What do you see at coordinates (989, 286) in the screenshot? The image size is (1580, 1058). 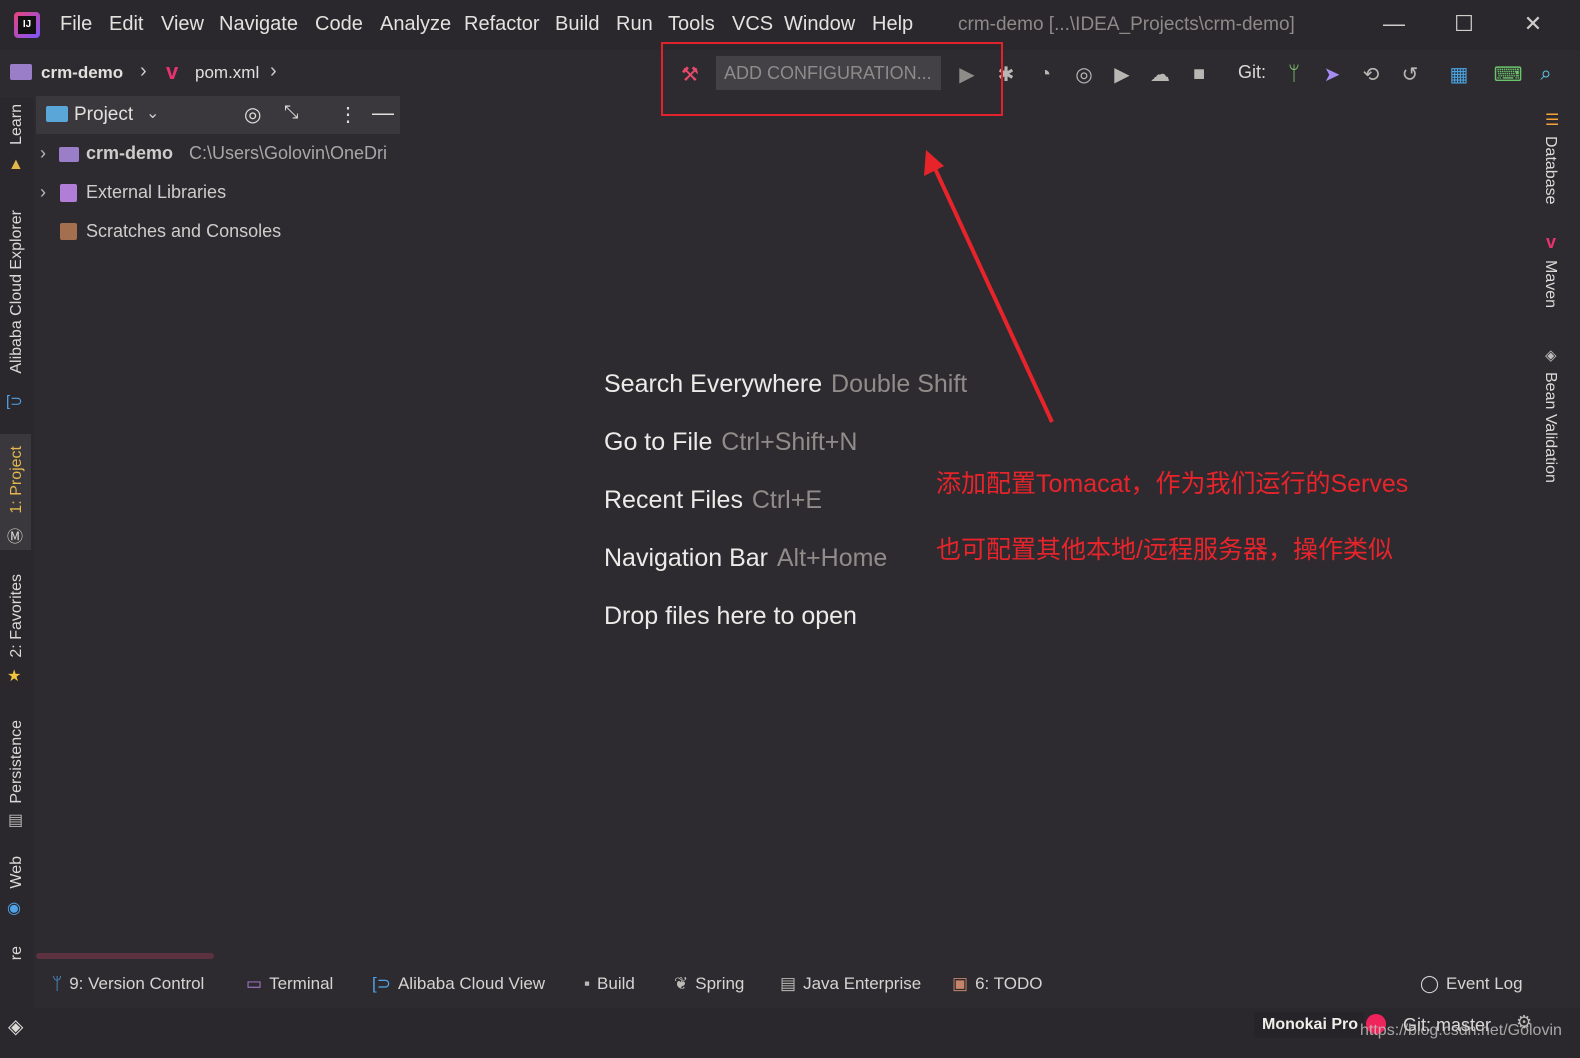 I see `annotation-arrow` at bounding box center [989, 286].